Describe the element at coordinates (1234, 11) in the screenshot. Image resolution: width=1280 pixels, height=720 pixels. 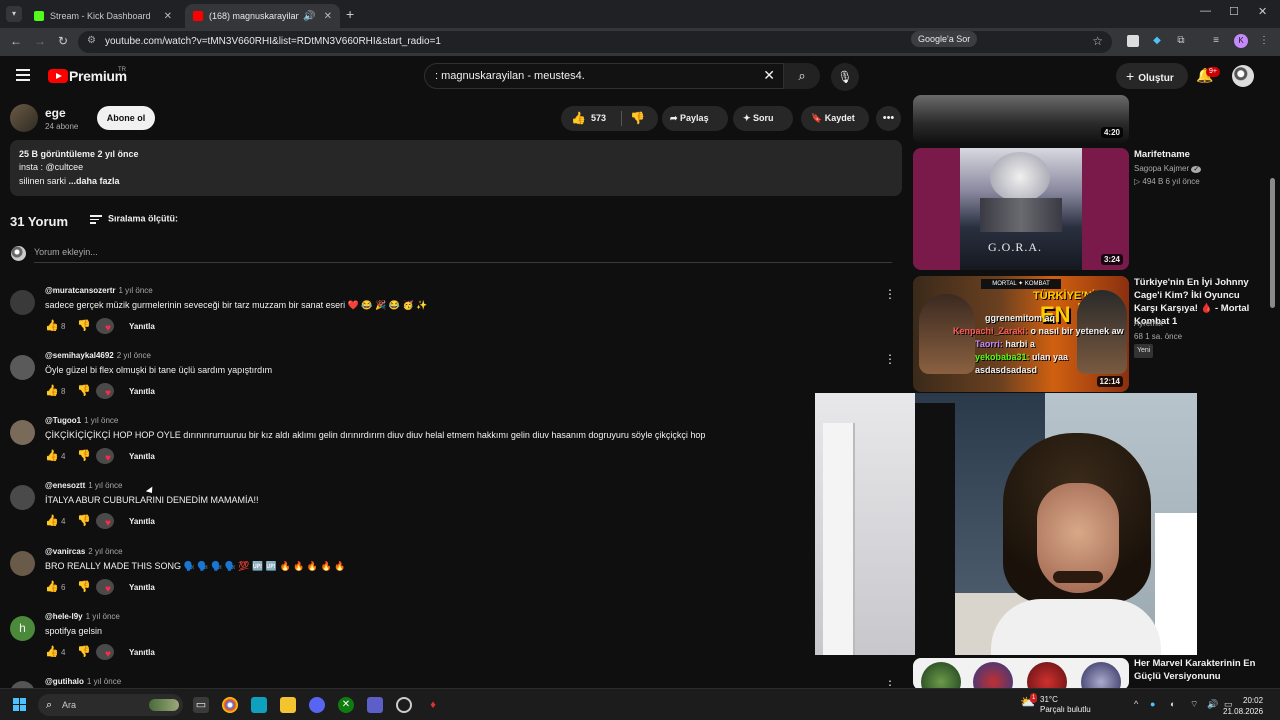
I see `maximize-button: ☐` at that location.